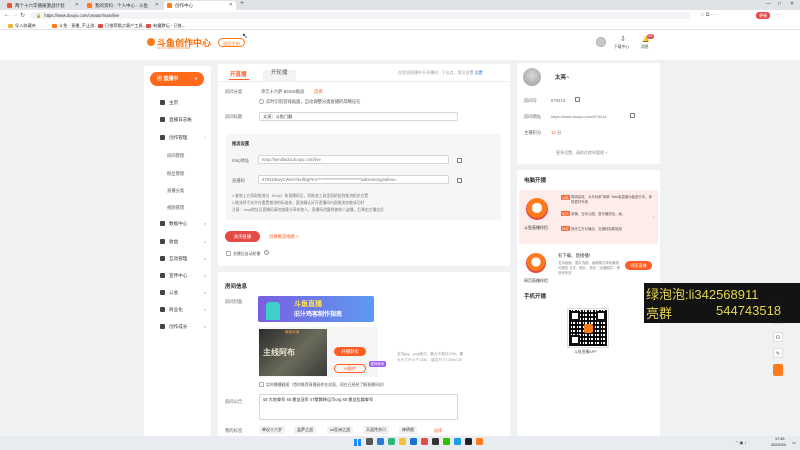 The height and width of the screenshot is (450, 800). What do you see at coordinates (22, 15) in the screenshot?
I see `refresh-icon: ↻` at bounding box center [22, 15].